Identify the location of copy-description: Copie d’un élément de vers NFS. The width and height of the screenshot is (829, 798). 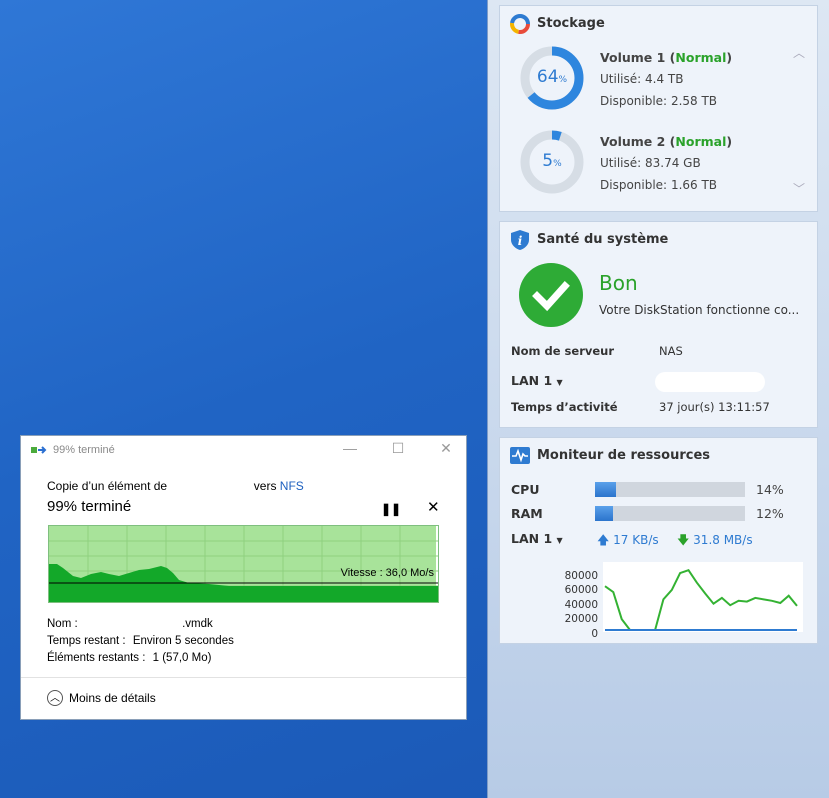
(175, 486).